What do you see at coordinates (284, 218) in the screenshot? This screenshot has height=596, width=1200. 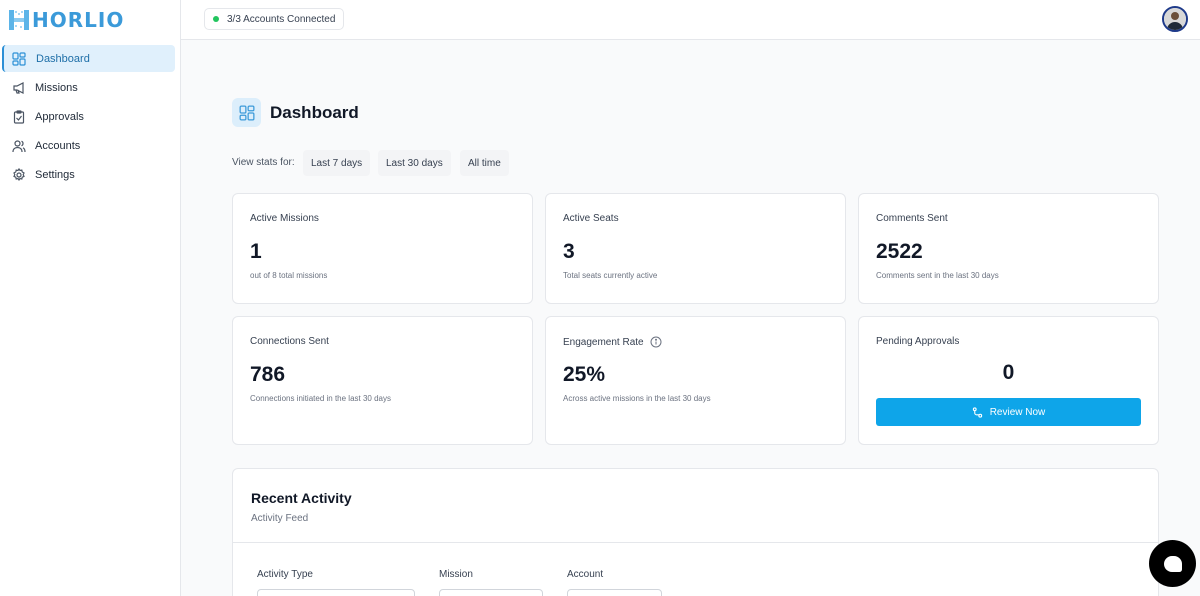 I see `card-title: Active Missions` at bounding box center [284, 218].